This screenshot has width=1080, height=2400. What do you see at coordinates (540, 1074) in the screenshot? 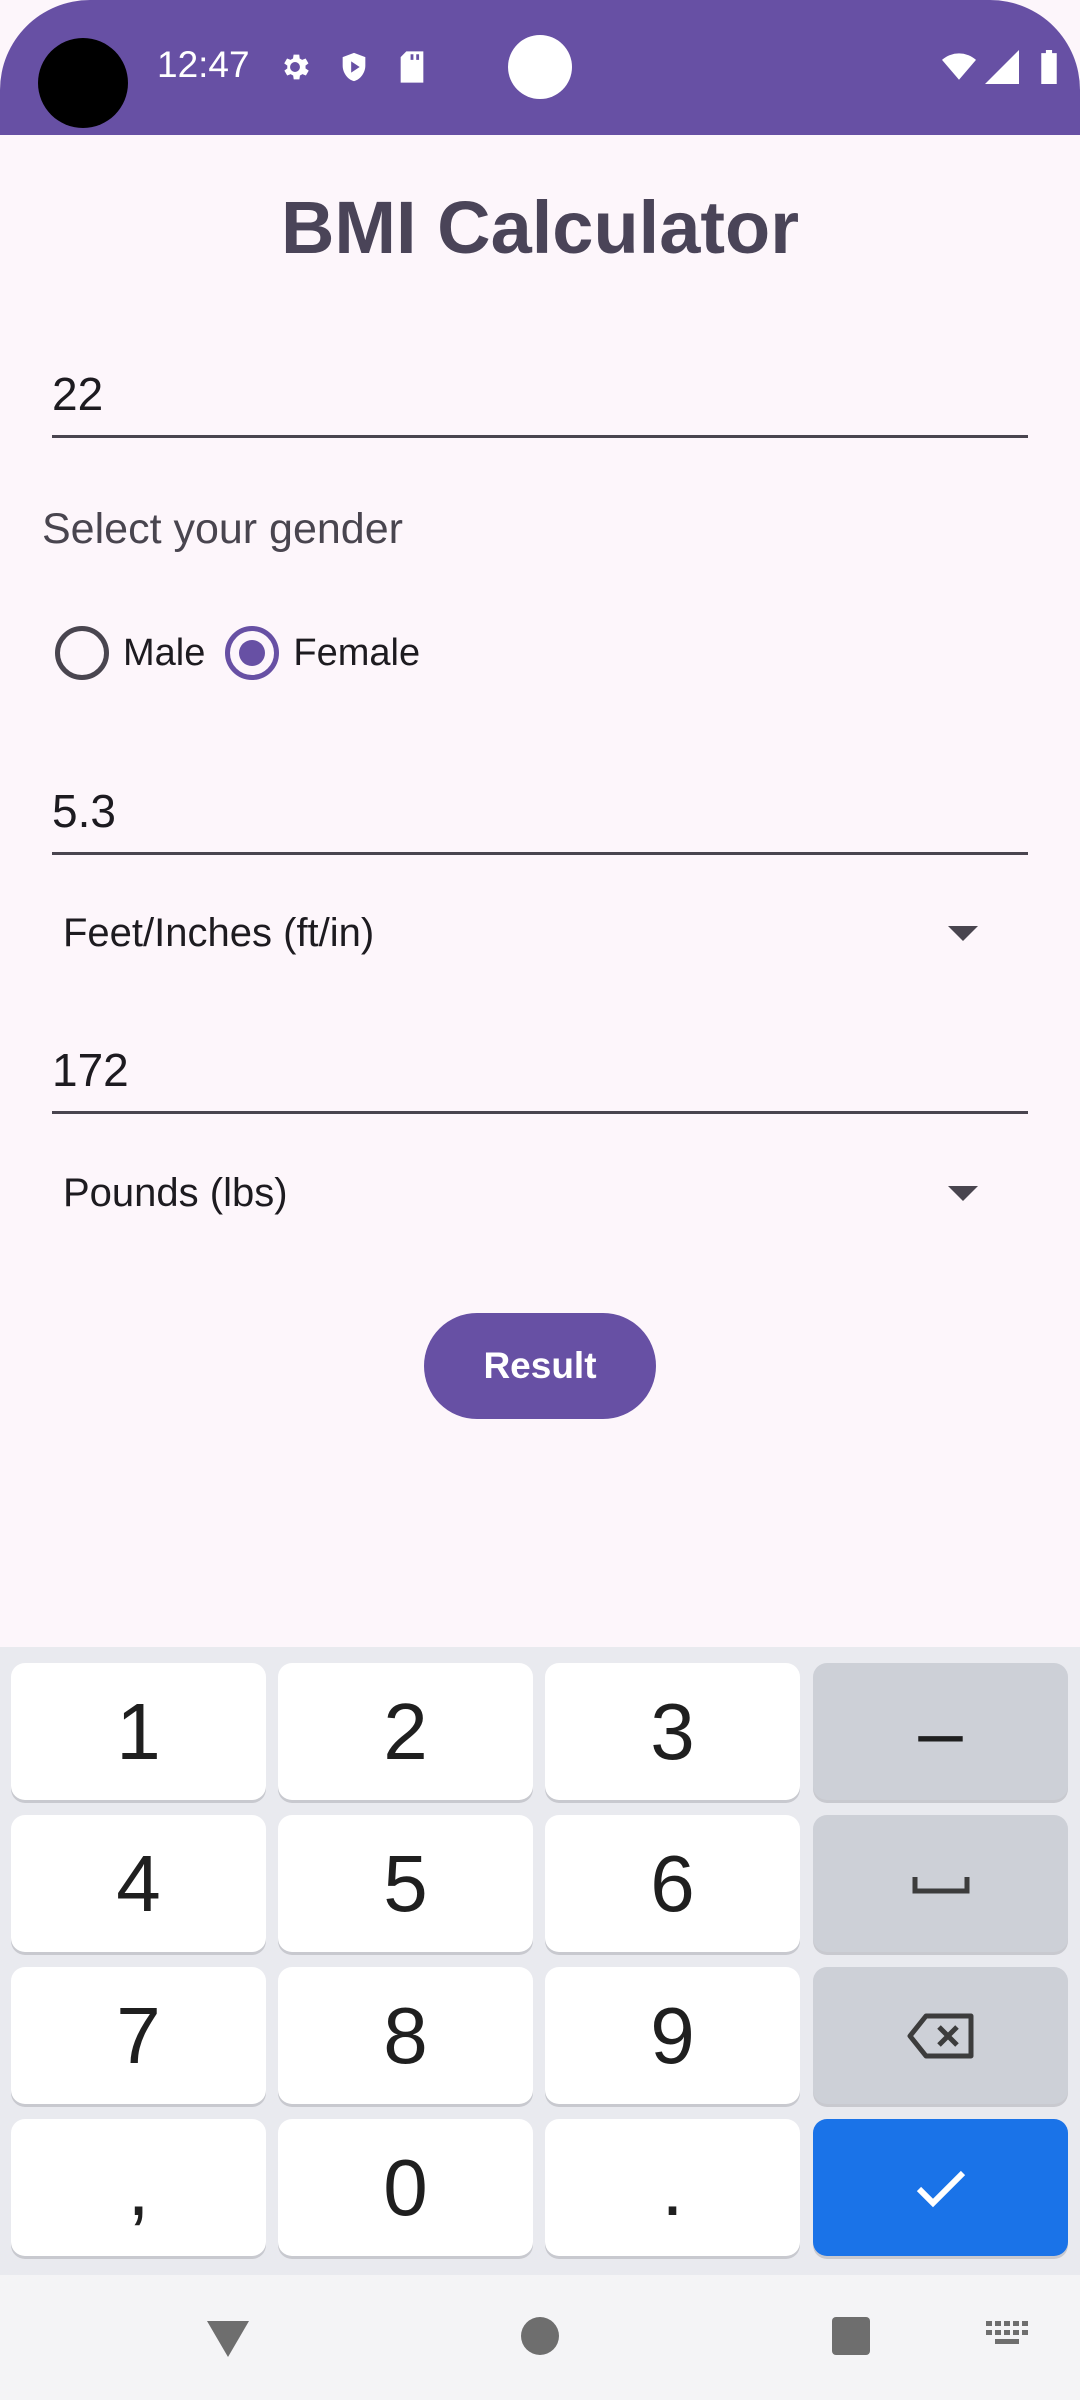
I see `weight-input: 172` at bounding box center [540, 1074].